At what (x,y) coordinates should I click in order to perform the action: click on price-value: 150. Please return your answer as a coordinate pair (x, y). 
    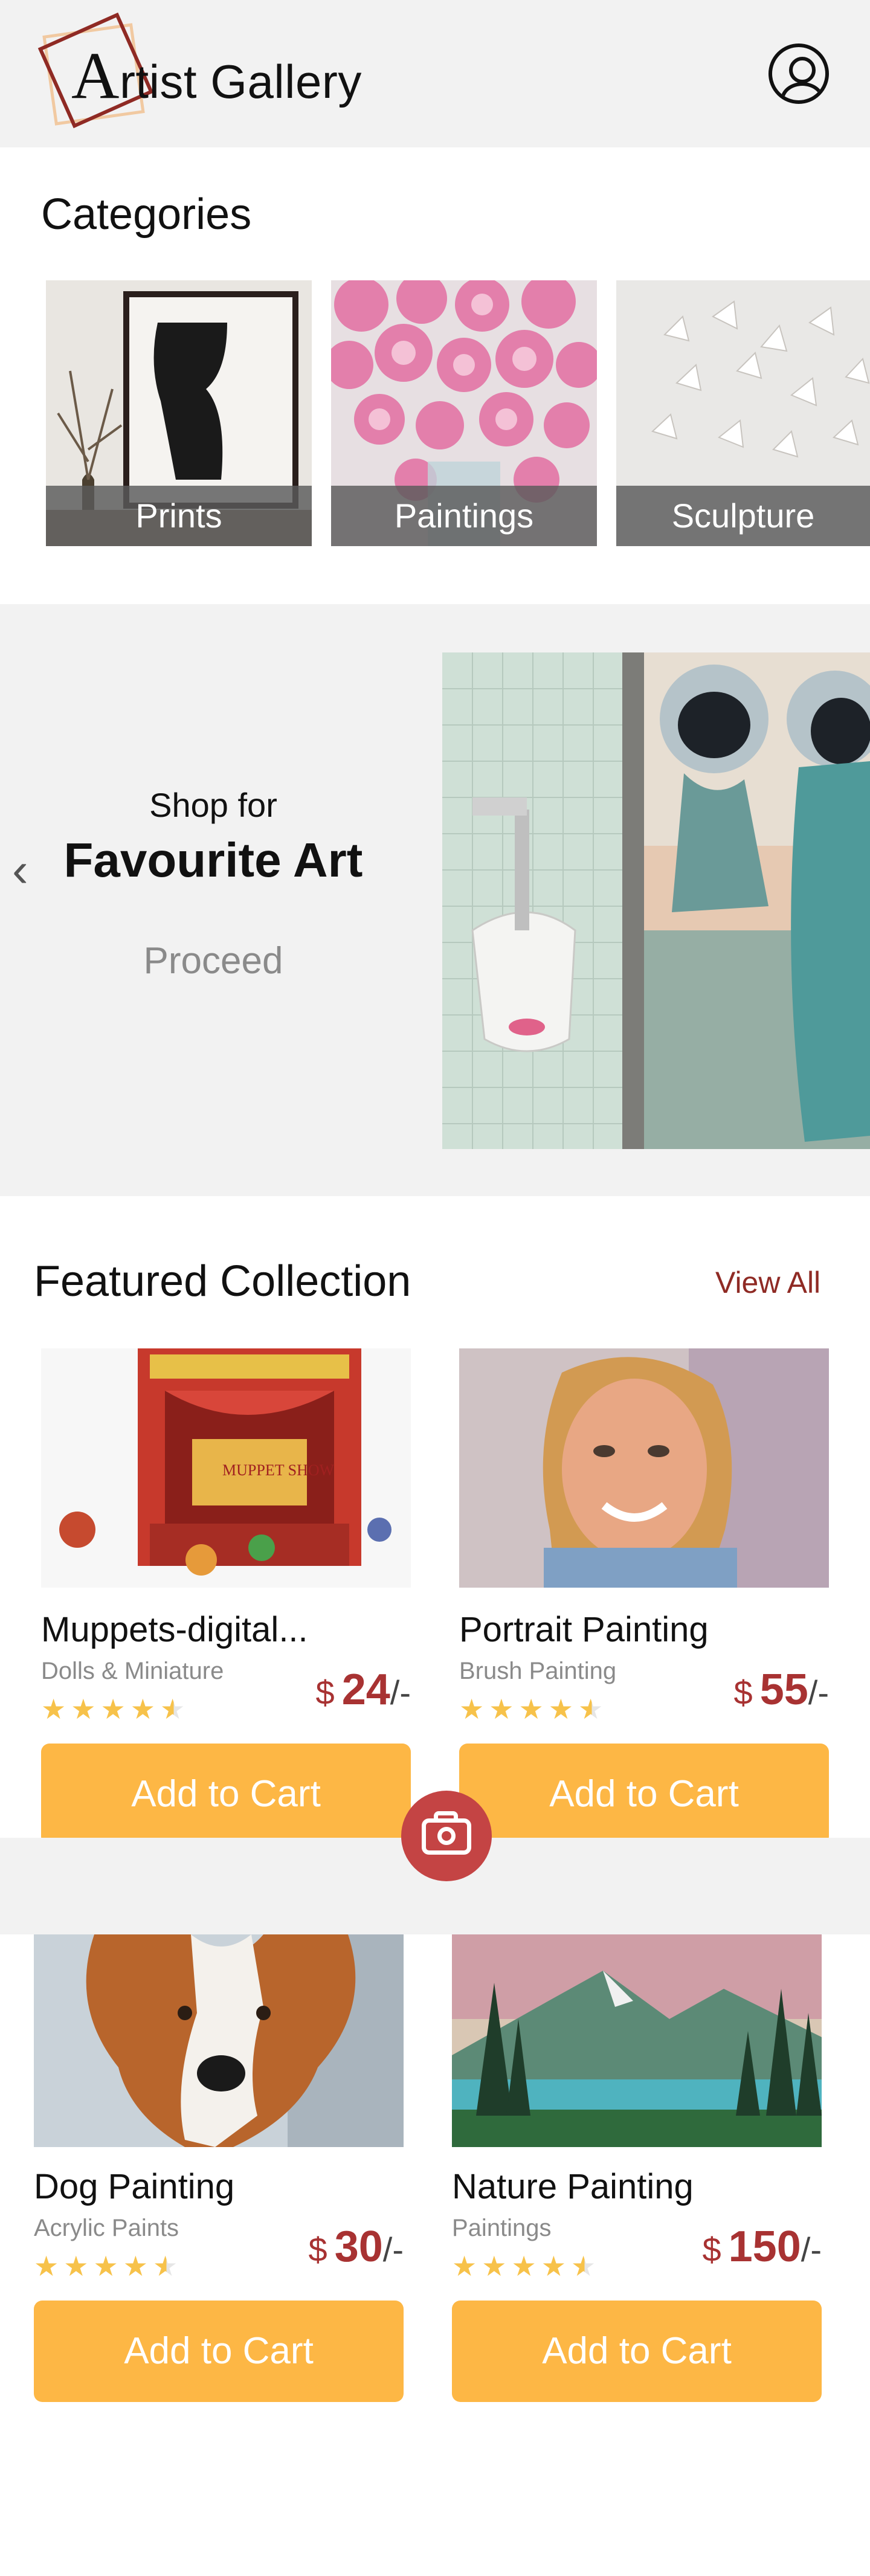
    Looking at the image, I should click on (764, 2247).